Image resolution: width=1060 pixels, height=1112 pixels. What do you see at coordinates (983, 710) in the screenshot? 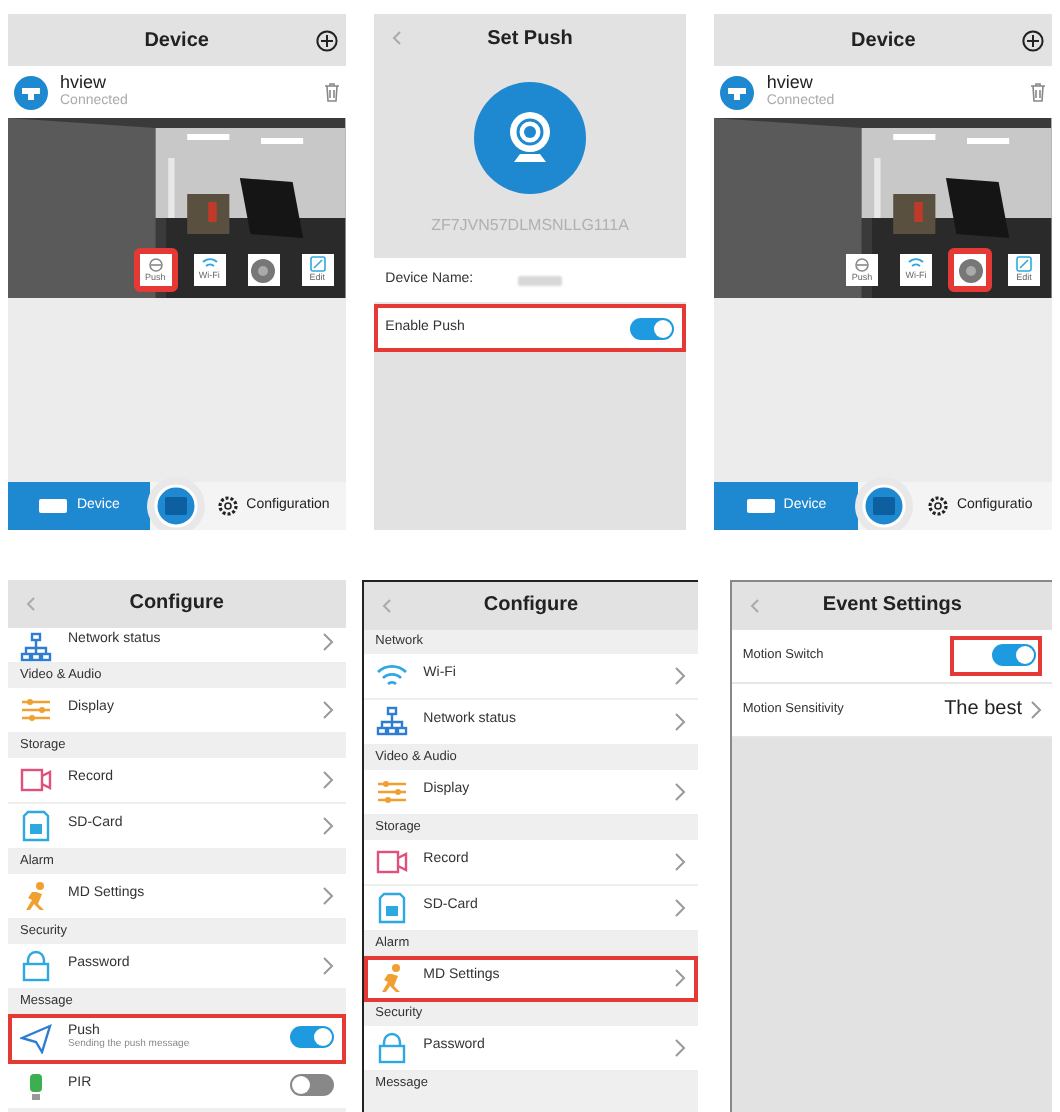
I see `setting-value: The best` at bounding box center [983, 710].